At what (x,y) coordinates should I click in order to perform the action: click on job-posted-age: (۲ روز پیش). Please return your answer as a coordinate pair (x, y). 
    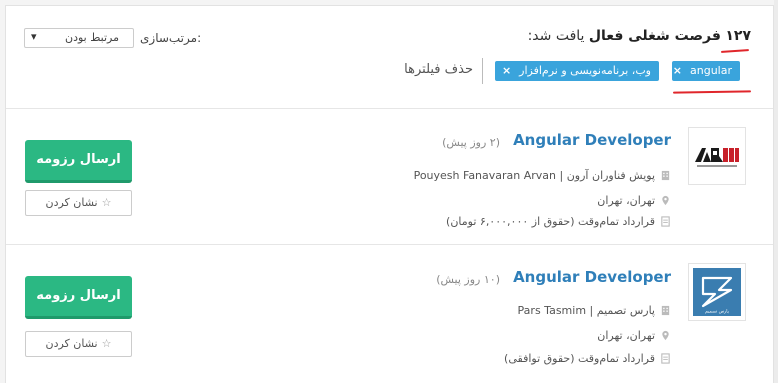
    Looking at the image, I should click on (471, 142).